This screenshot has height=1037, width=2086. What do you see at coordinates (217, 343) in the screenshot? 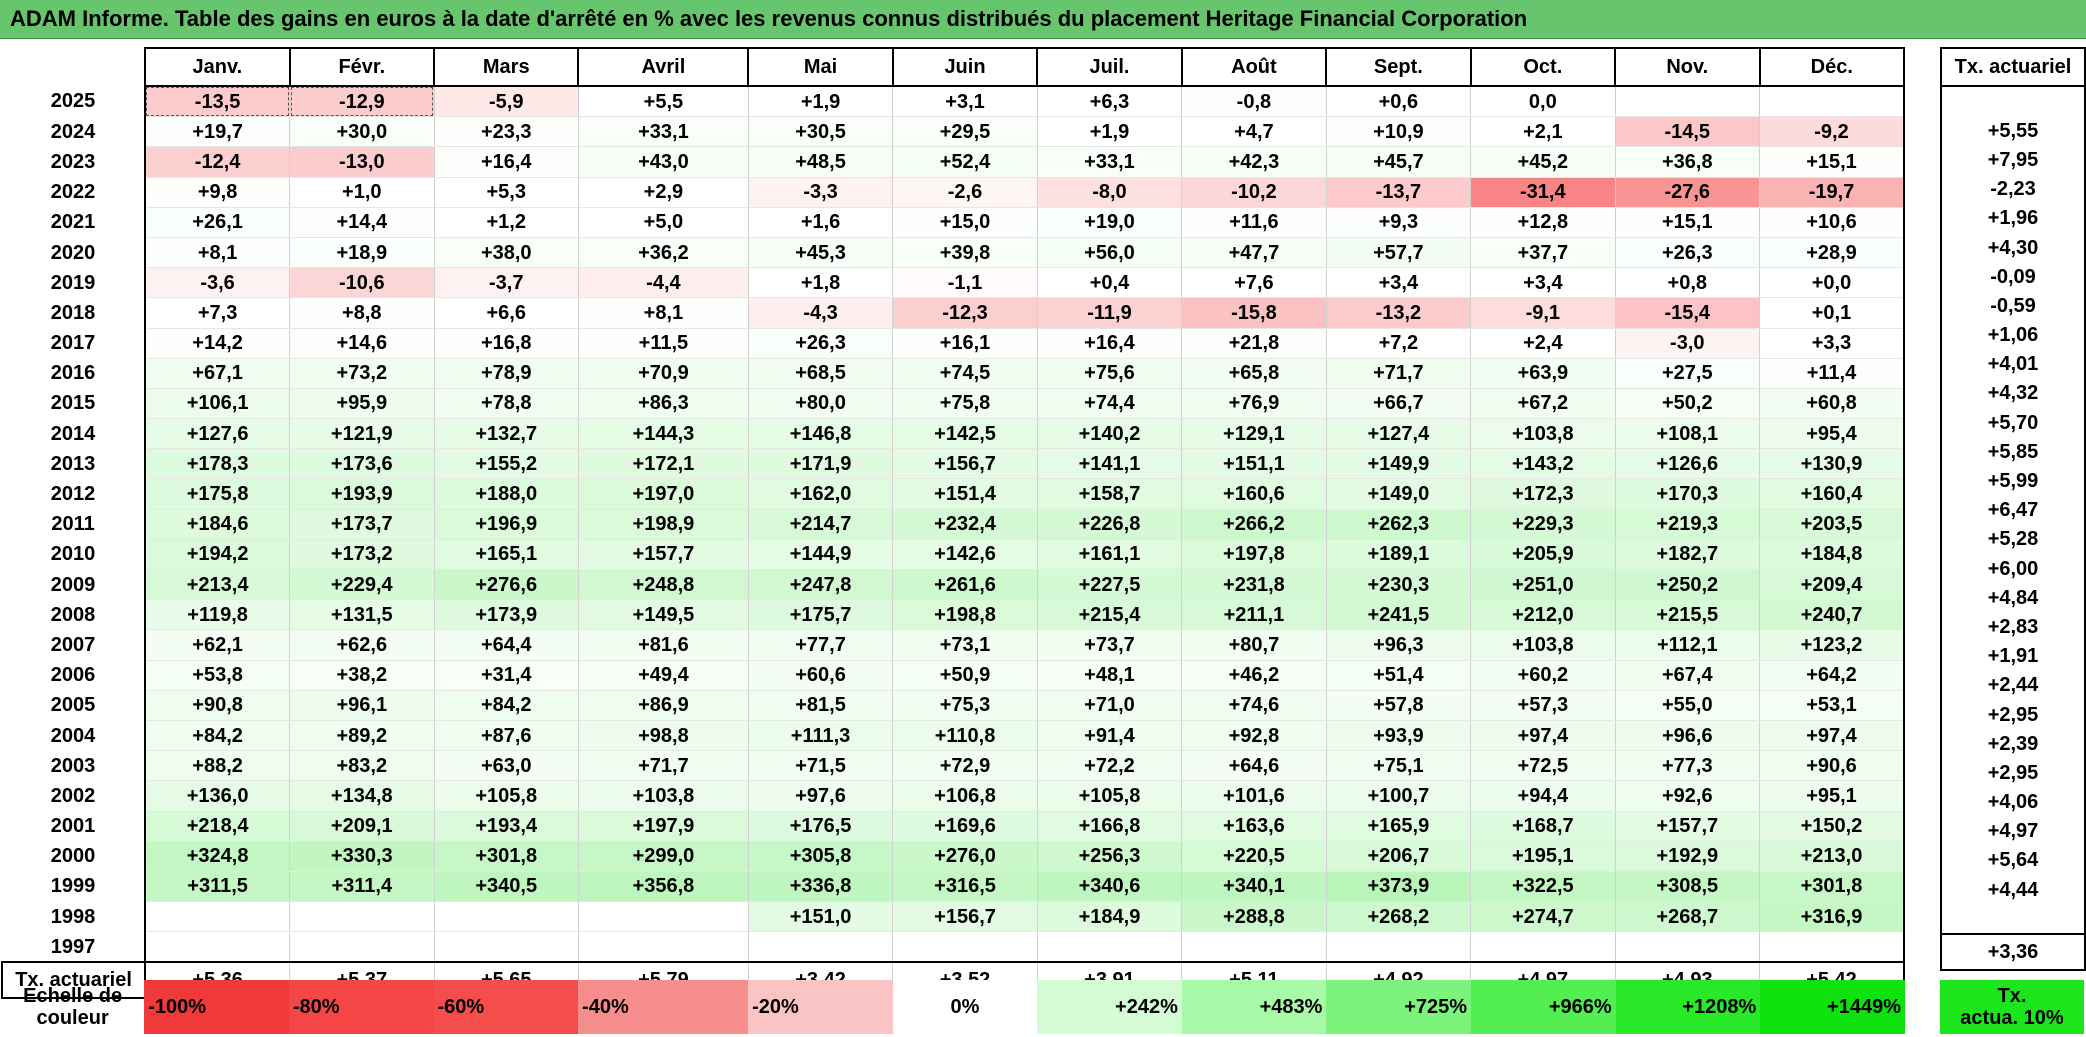
I see `gain-cell: +14,2` at bounding box center [217, 343].